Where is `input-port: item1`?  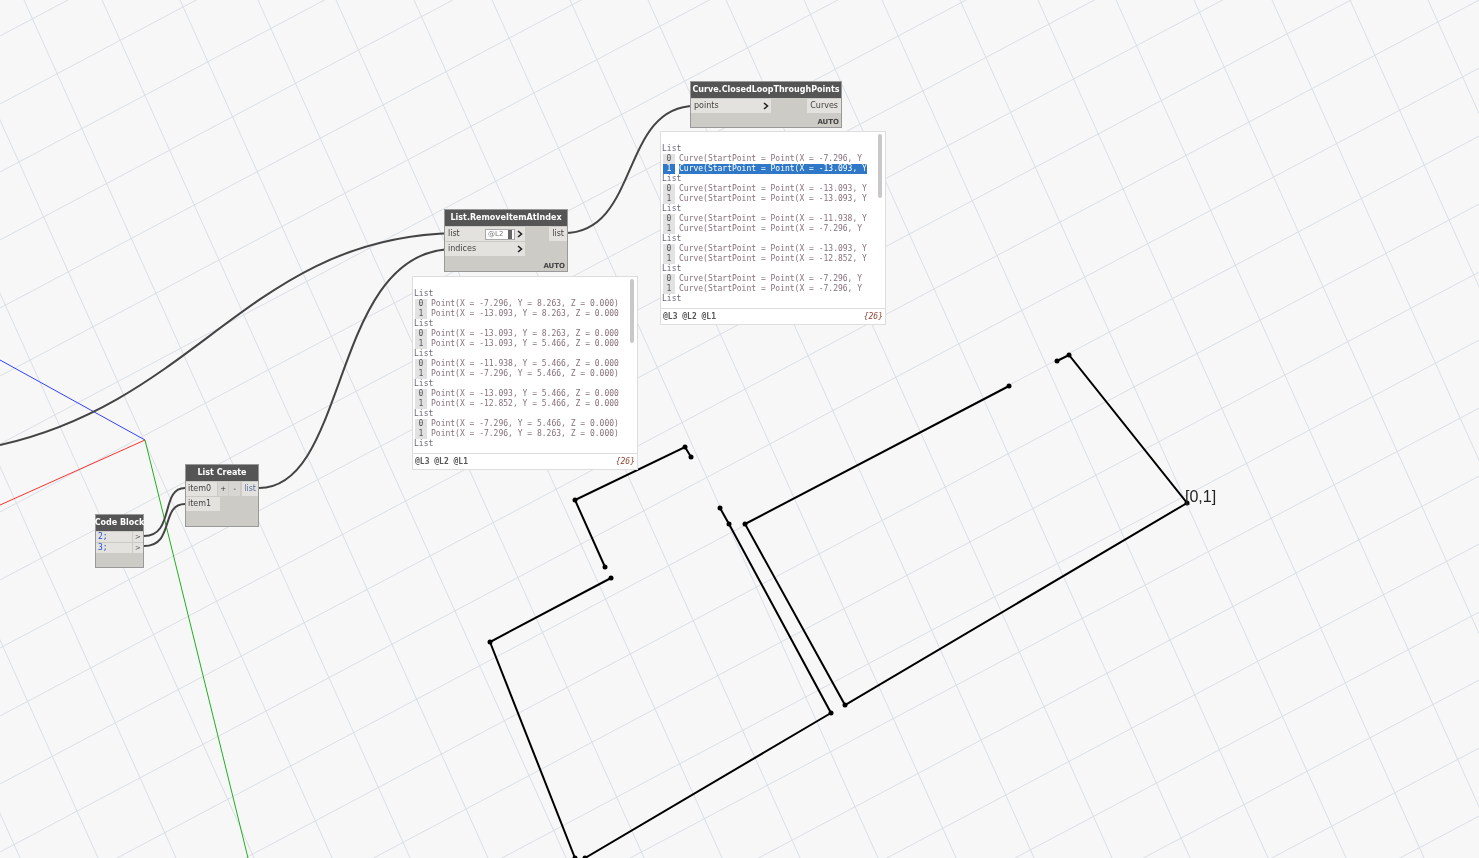
input-port: item1 is located at coordinates (203, 504).